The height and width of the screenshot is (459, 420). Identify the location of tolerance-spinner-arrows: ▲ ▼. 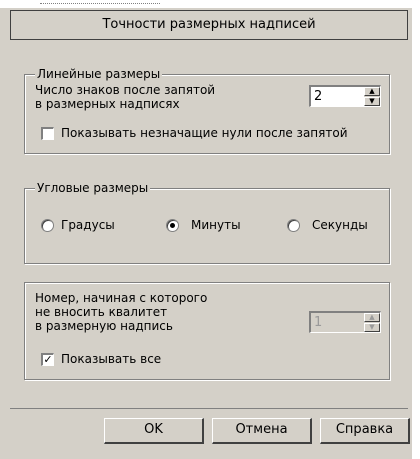
(372, 322).